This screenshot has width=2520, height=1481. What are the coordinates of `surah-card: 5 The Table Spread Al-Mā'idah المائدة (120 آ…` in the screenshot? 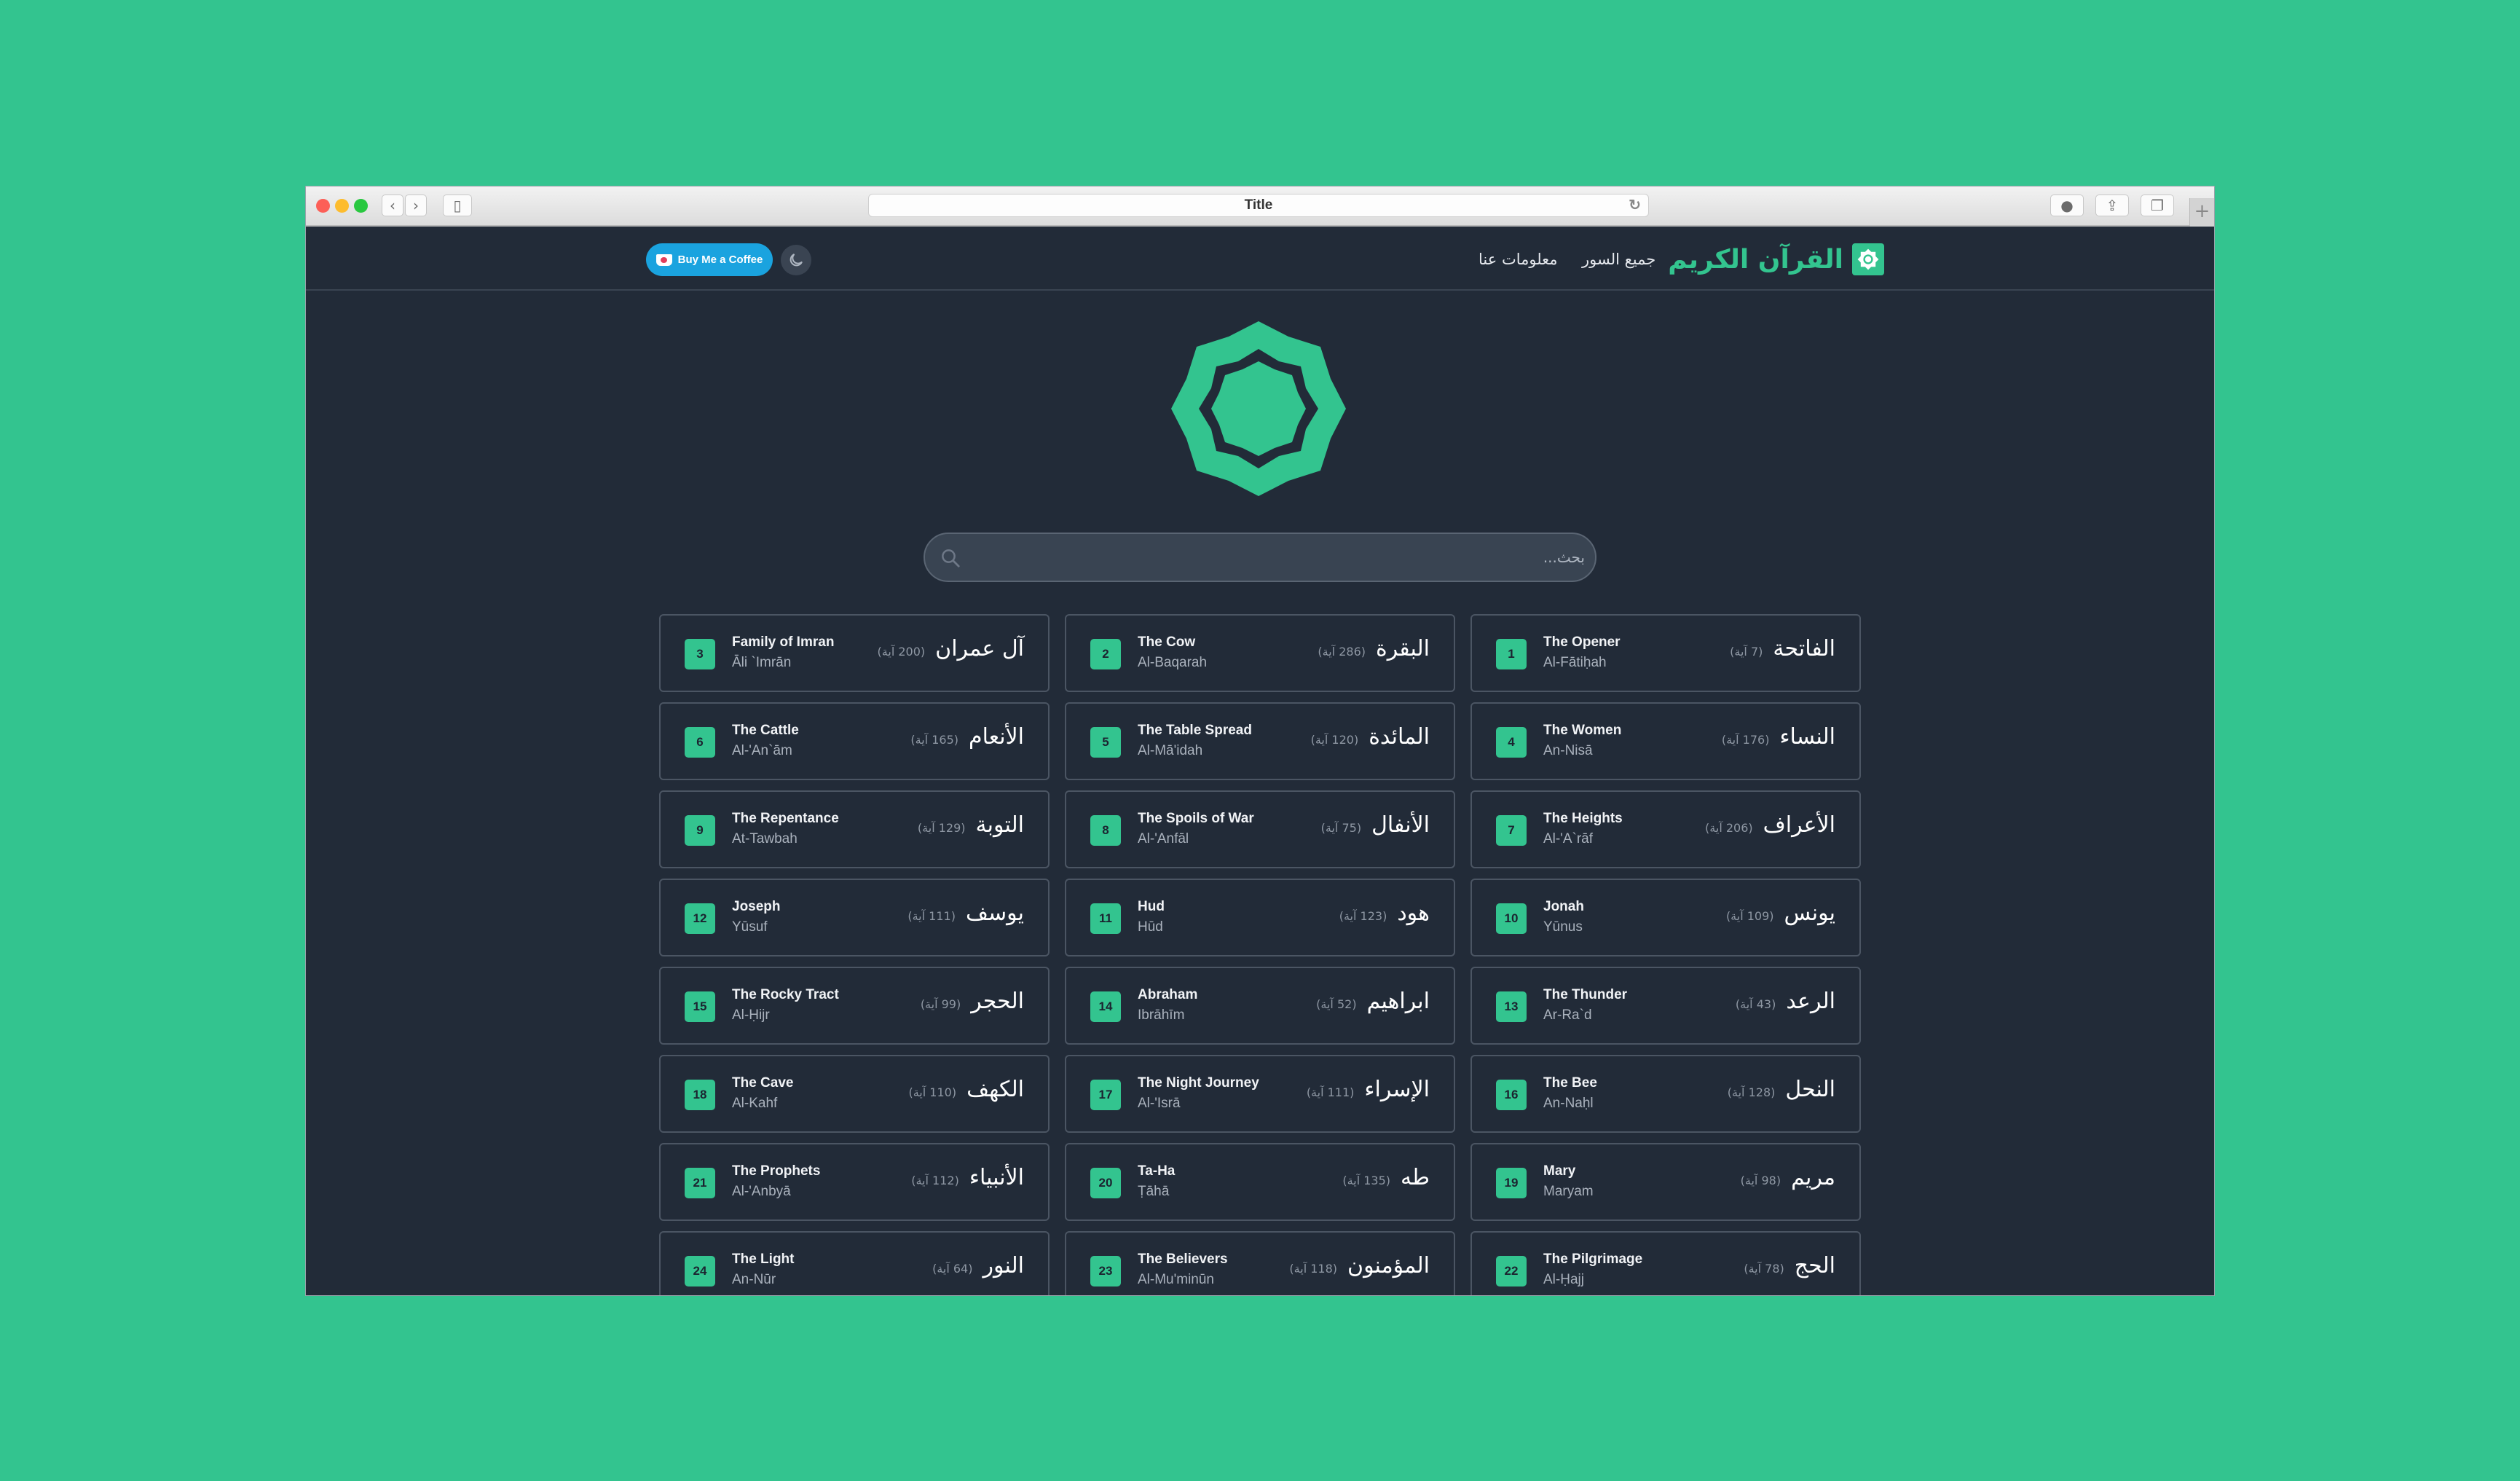 It's located at (1260, 741).